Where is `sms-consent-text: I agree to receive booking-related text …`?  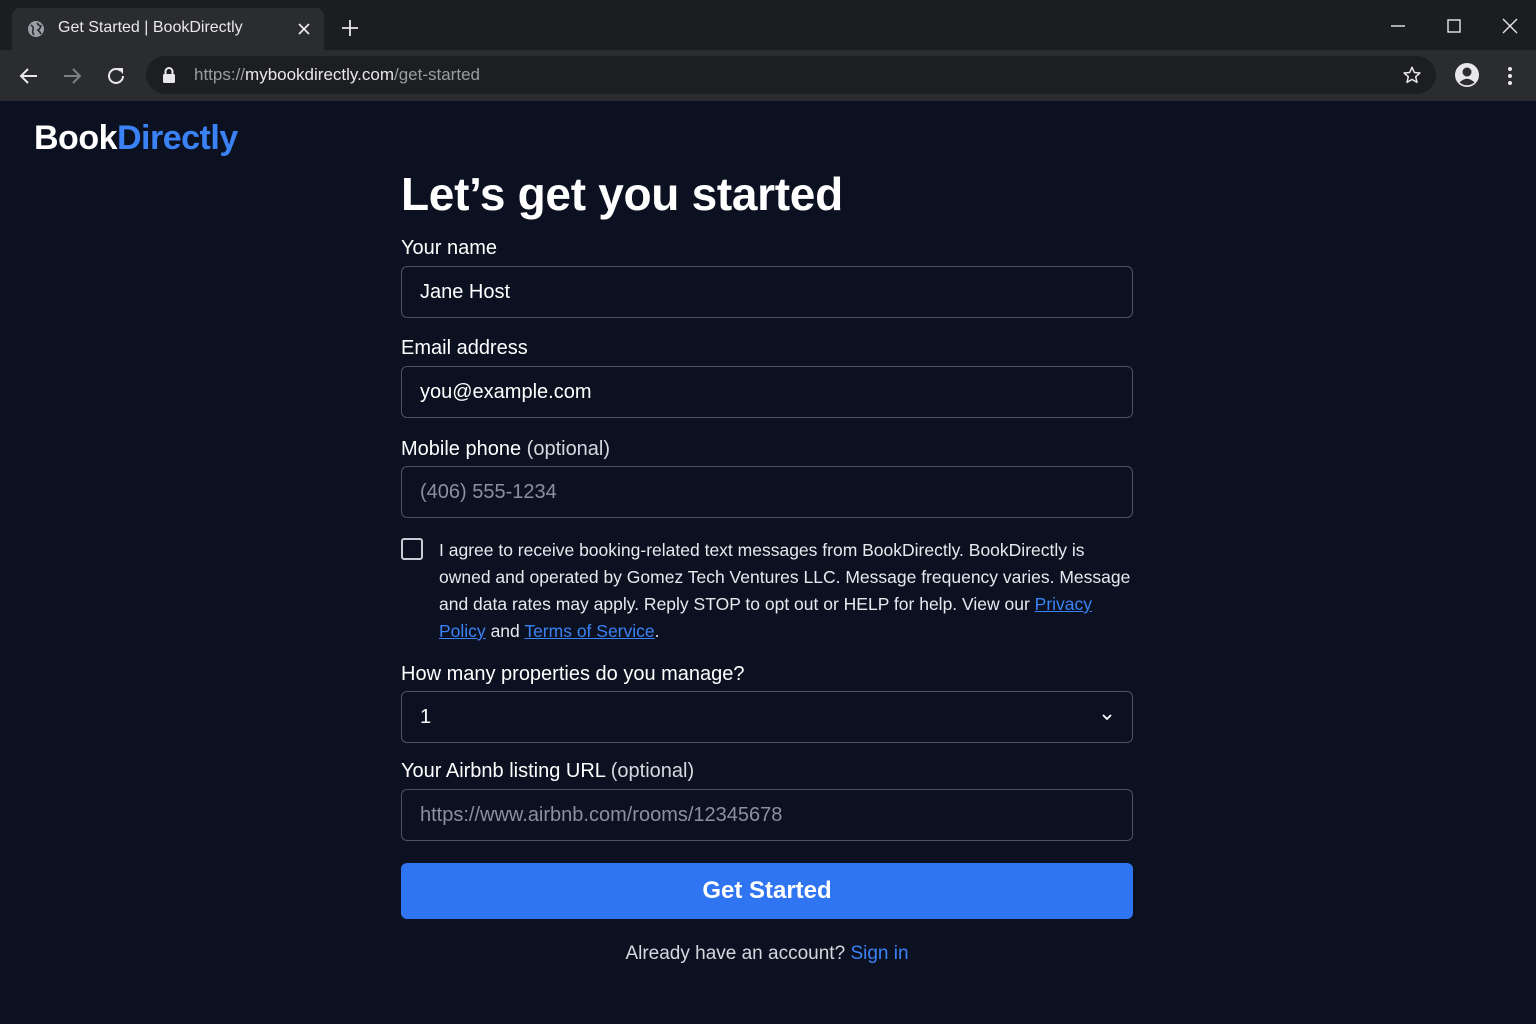 sms-consent-text: I agree to receive booking-related text … is located at coordinates (789, 591).